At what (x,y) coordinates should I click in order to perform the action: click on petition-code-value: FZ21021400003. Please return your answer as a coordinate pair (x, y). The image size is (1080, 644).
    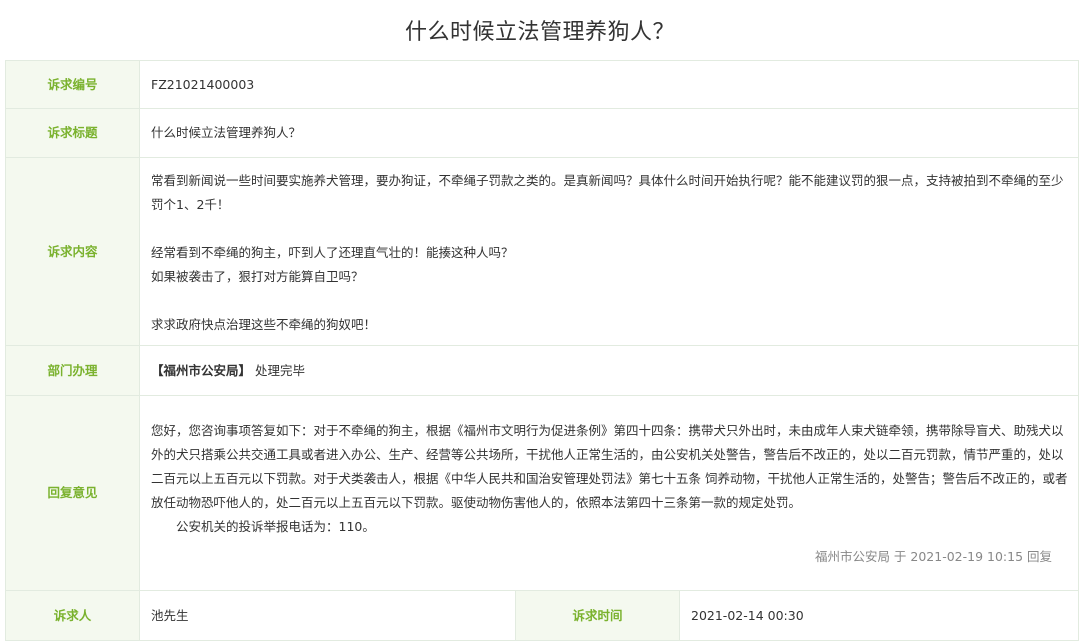
    Looking at the image, I should click on (609, 84).